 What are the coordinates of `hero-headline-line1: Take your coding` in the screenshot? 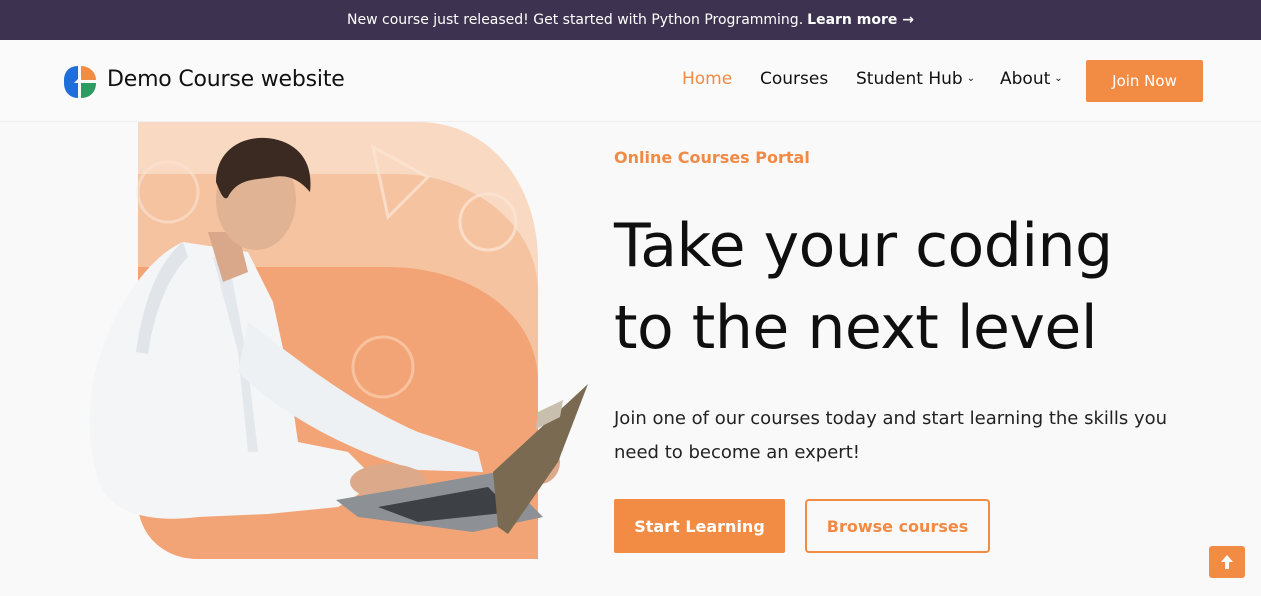 It's located at (863, 246).